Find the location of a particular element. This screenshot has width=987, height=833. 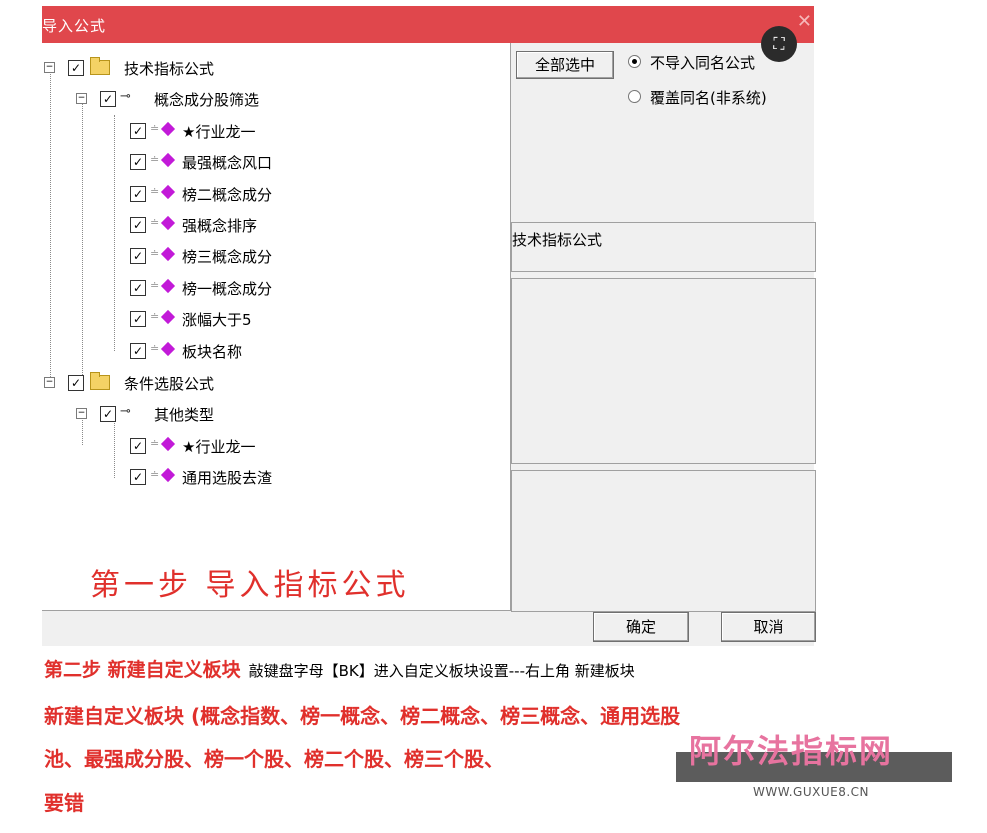

radio-no-import: 不导入同名公式 is located at coordinates (718, 62).